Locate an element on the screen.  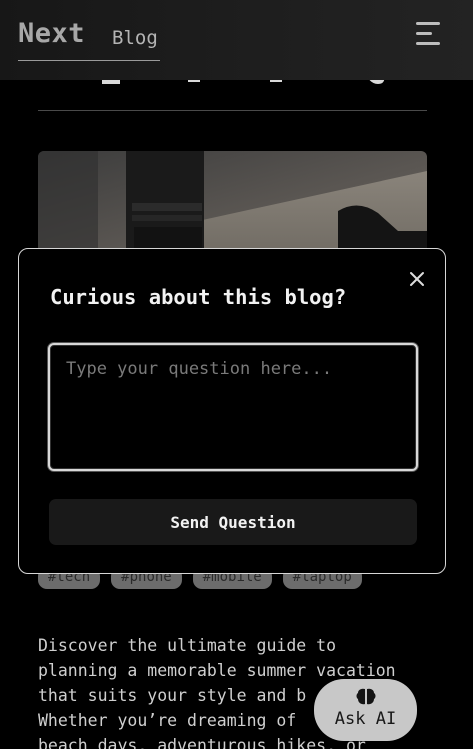
brand-subtitle: Blog is located at coordinates (135, 38).